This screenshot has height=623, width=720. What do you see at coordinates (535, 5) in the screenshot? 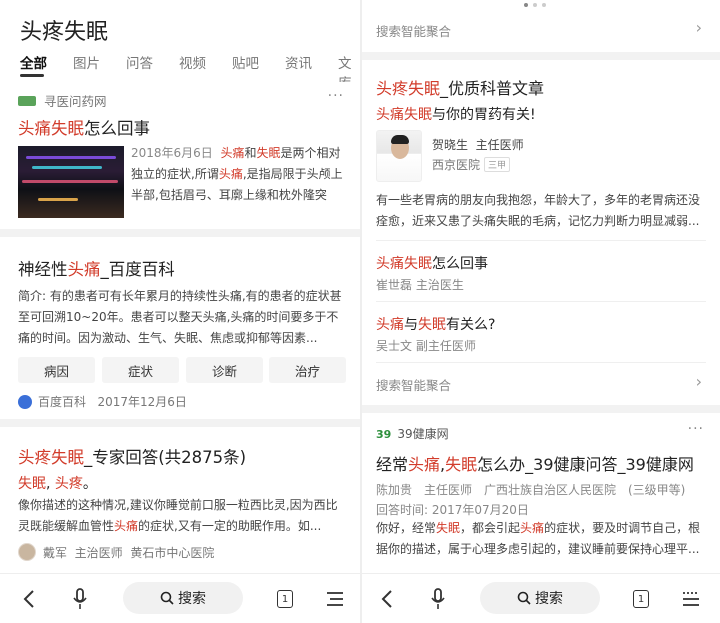
I see `page-indicator` at bounding box center [535, 5].